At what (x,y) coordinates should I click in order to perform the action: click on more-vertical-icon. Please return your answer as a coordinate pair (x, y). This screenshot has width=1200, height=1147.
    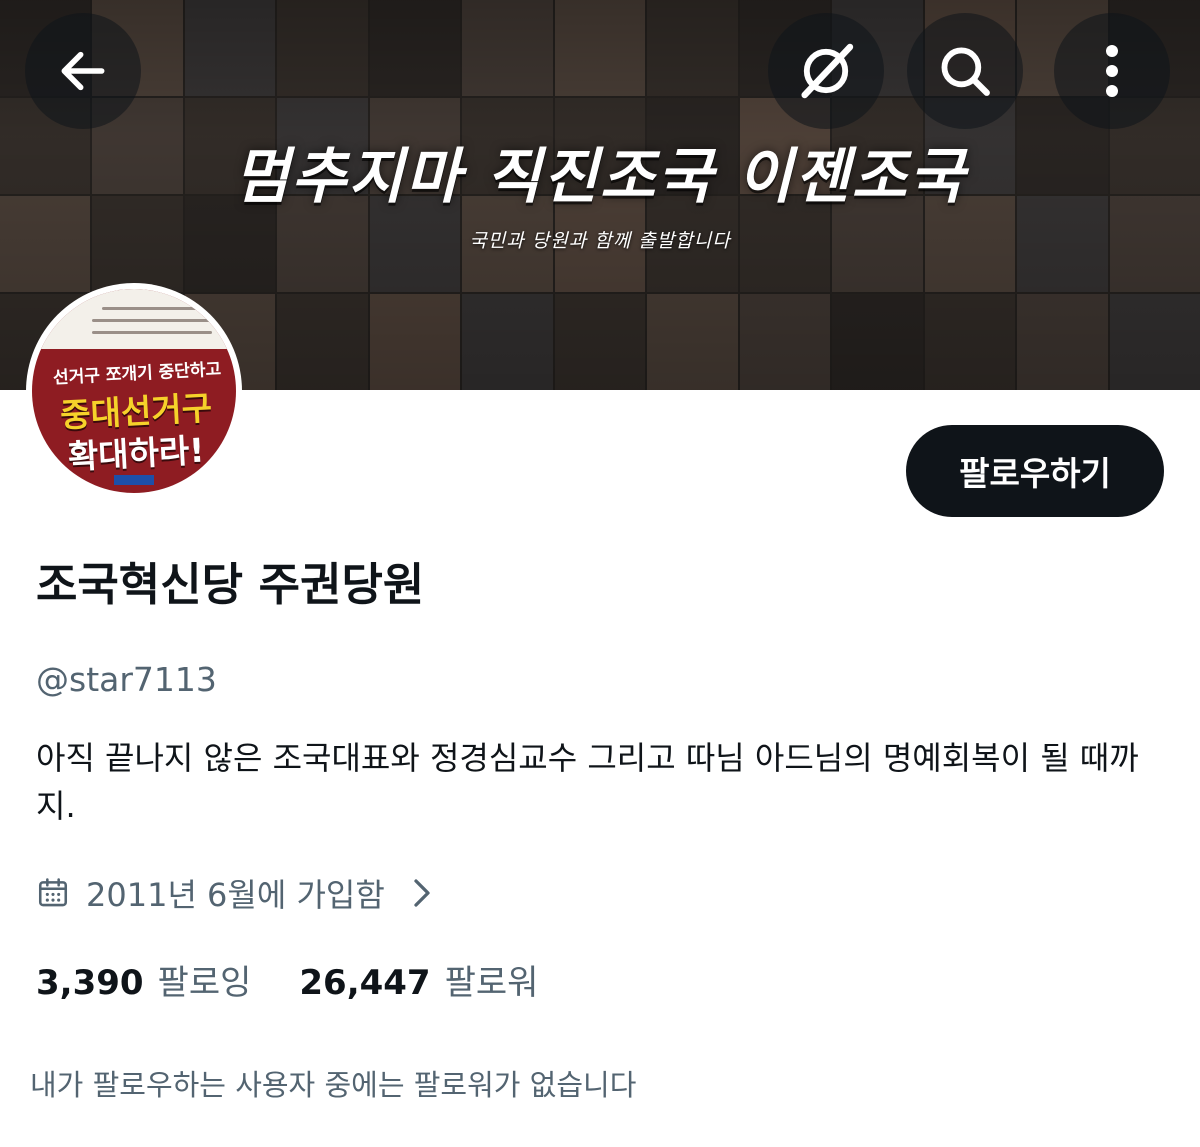
    Looking at the image, I should click on (1112, 71).